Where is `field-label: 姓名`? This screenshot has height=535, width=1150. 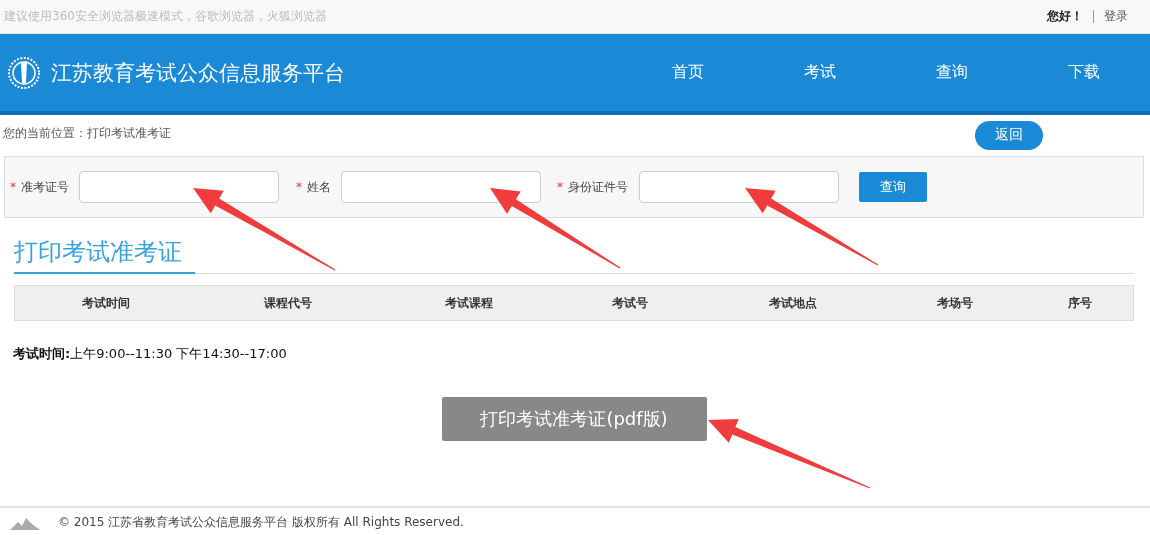
field-label: 姓名 is located at coordinates (319, 187).